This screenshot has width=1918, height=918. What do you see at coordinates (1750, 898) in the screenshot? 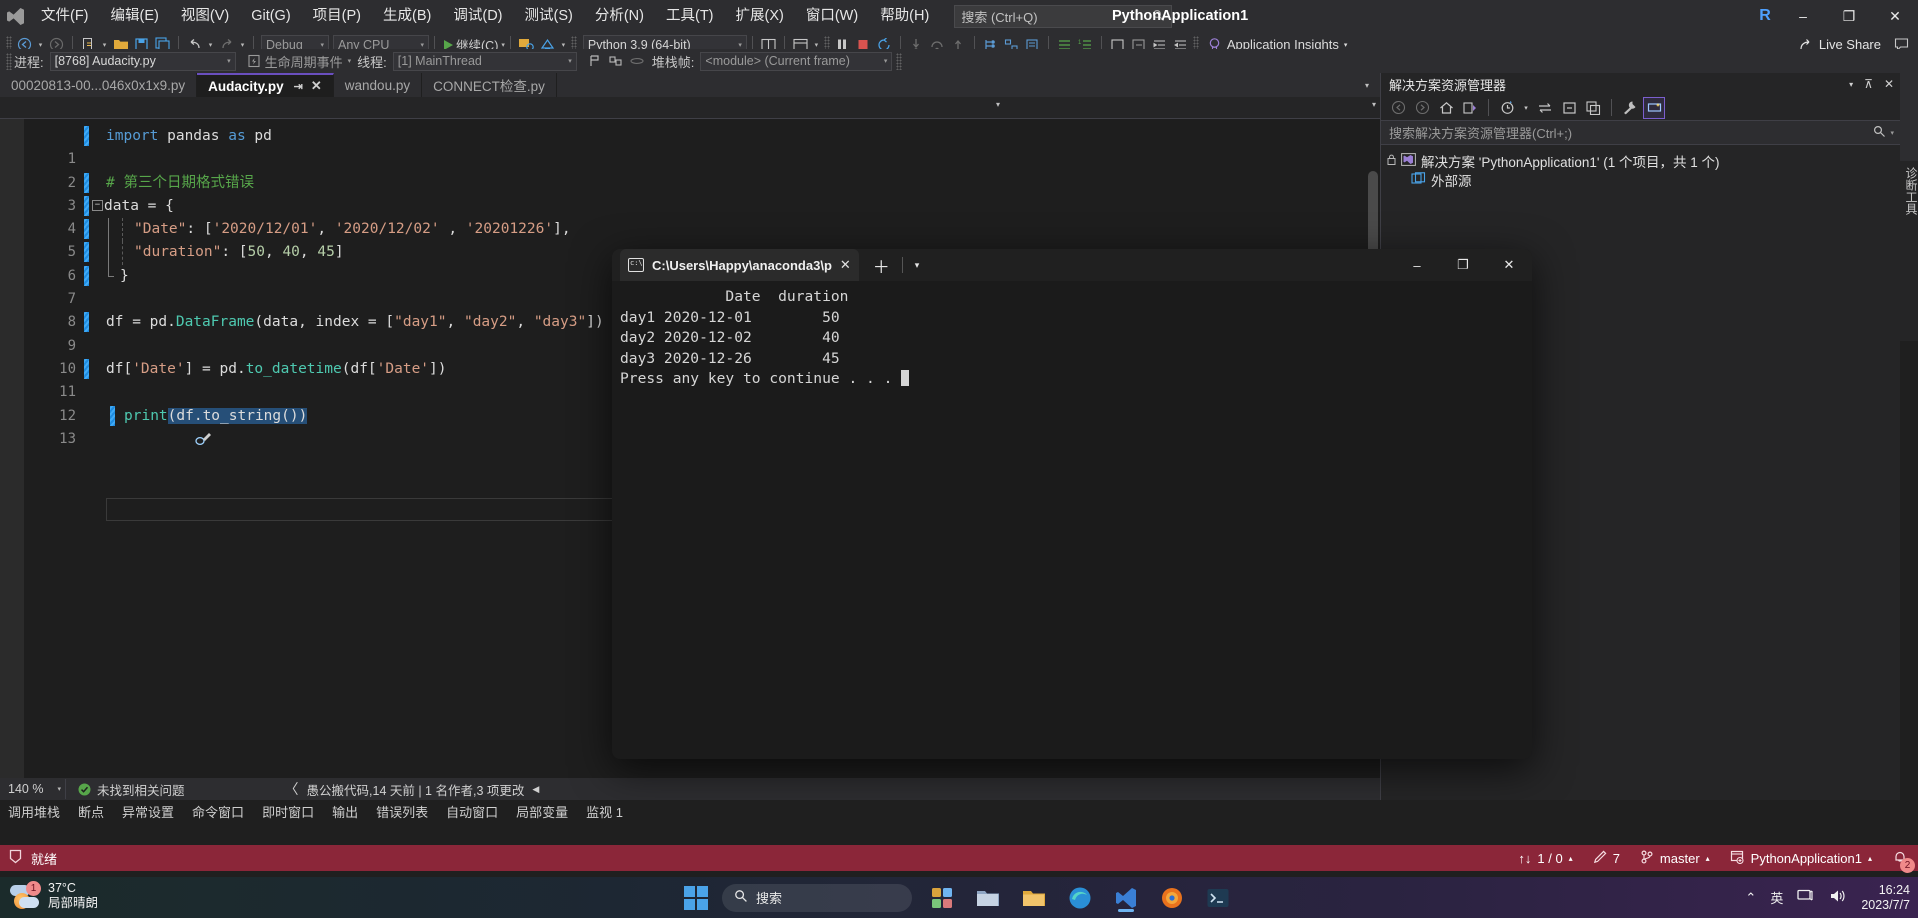
I see `tray-expand-chevron-icon: ⌃` at bounding box center [1750, 898].